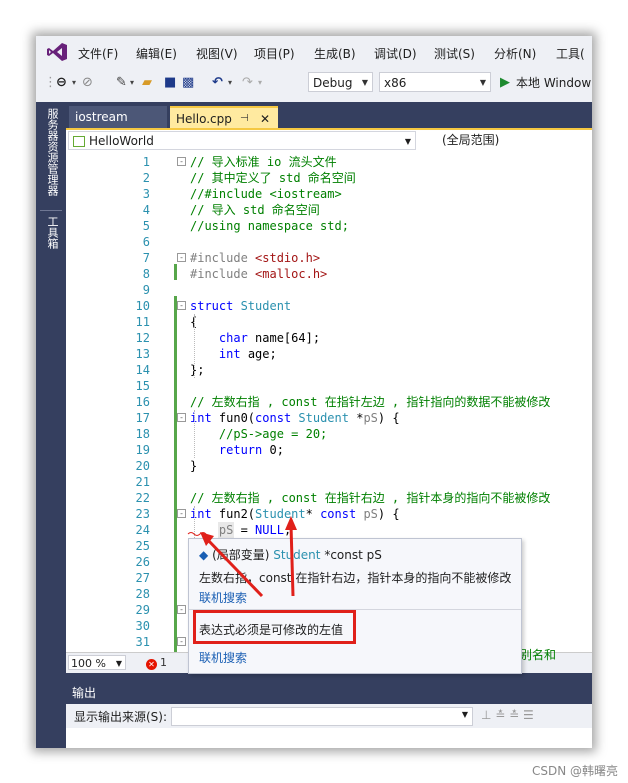 The width and height of the screenshot is (628, 783). Describe the element at coordinates (351, 555) in the screenshot. I see `tooltip-rest: *const pS` at that location.